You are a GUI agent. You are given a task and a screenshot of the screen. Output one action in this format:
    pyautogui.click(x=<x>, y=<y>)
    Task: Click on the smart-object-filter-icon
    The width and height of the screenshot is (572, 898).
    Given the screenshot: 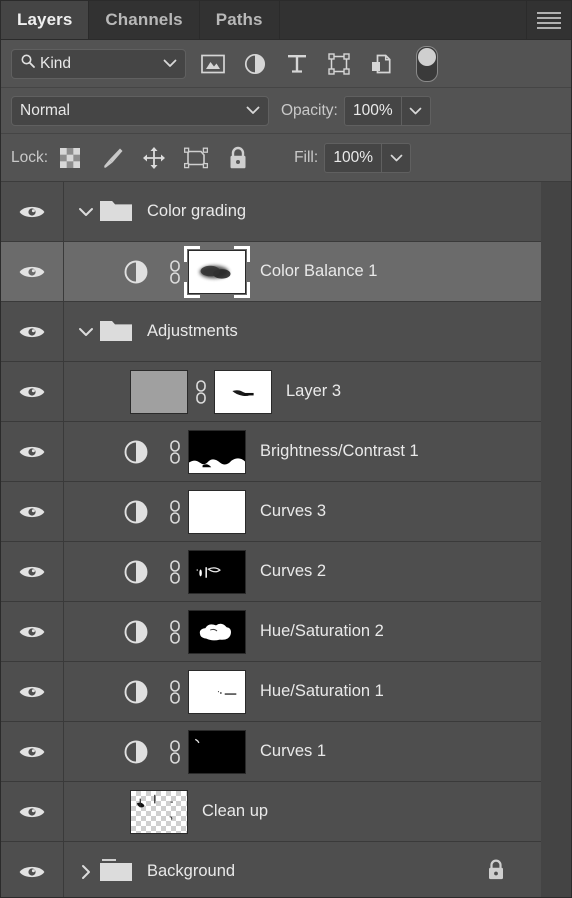 What is the action you would take?
    pyautogui.click(x=381, y=64)
    